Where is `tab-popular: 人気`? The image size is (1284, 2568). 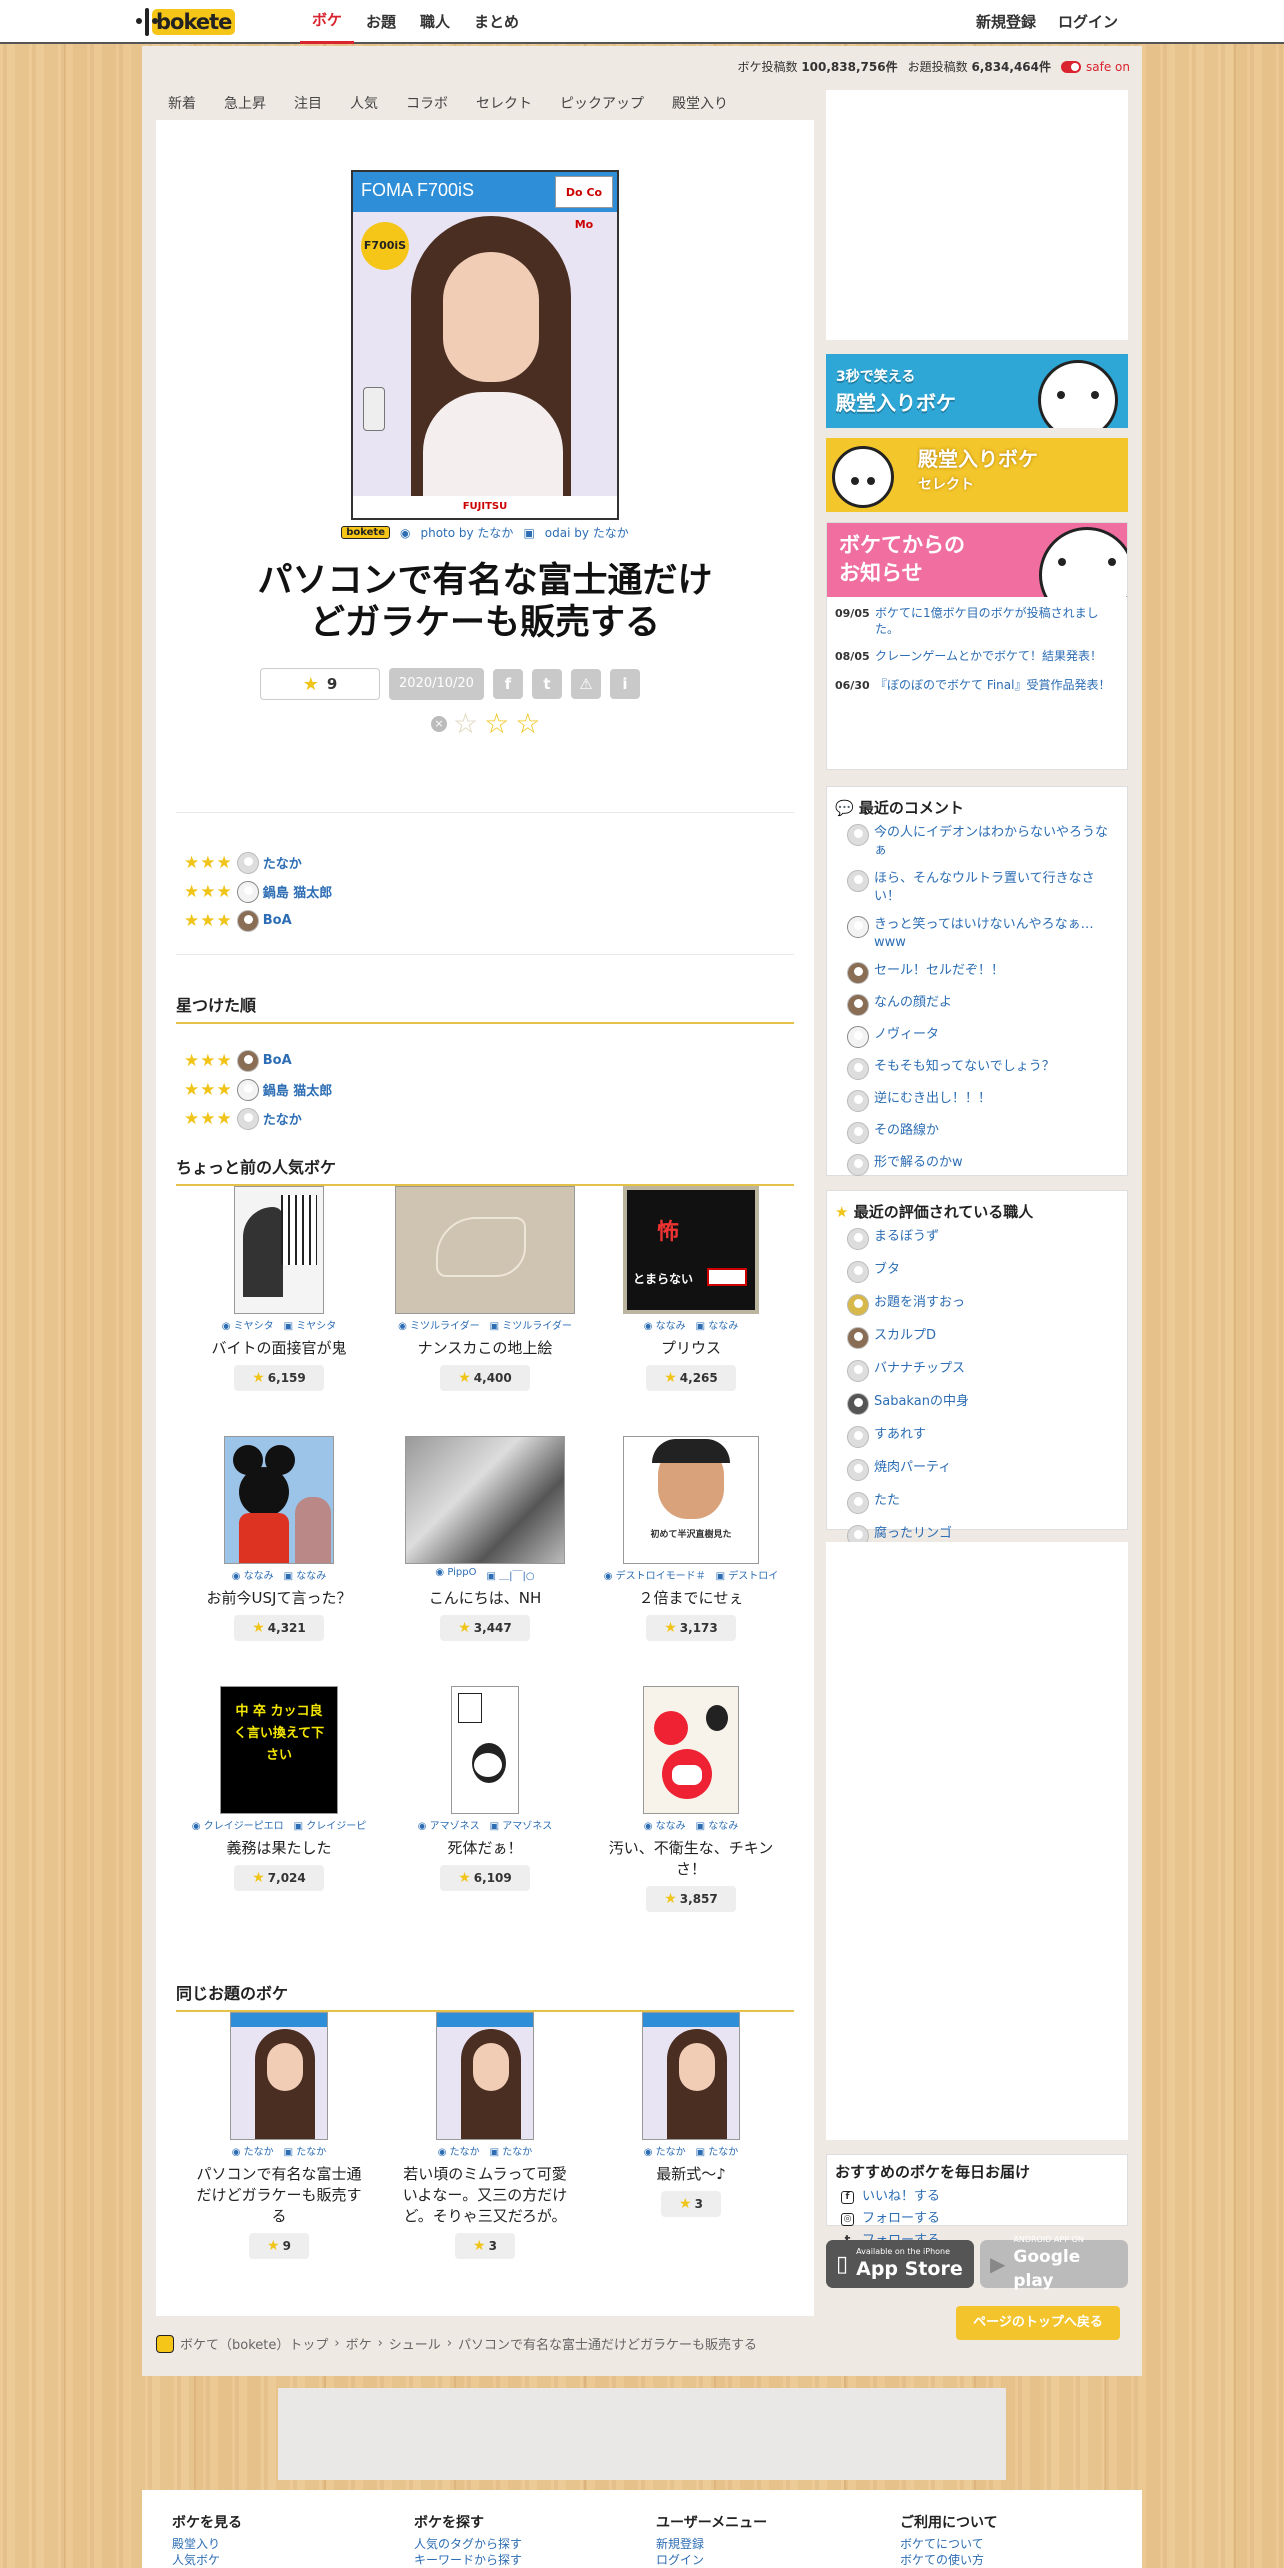 tab-popular: 人気 is located at coordinates (364, 104).